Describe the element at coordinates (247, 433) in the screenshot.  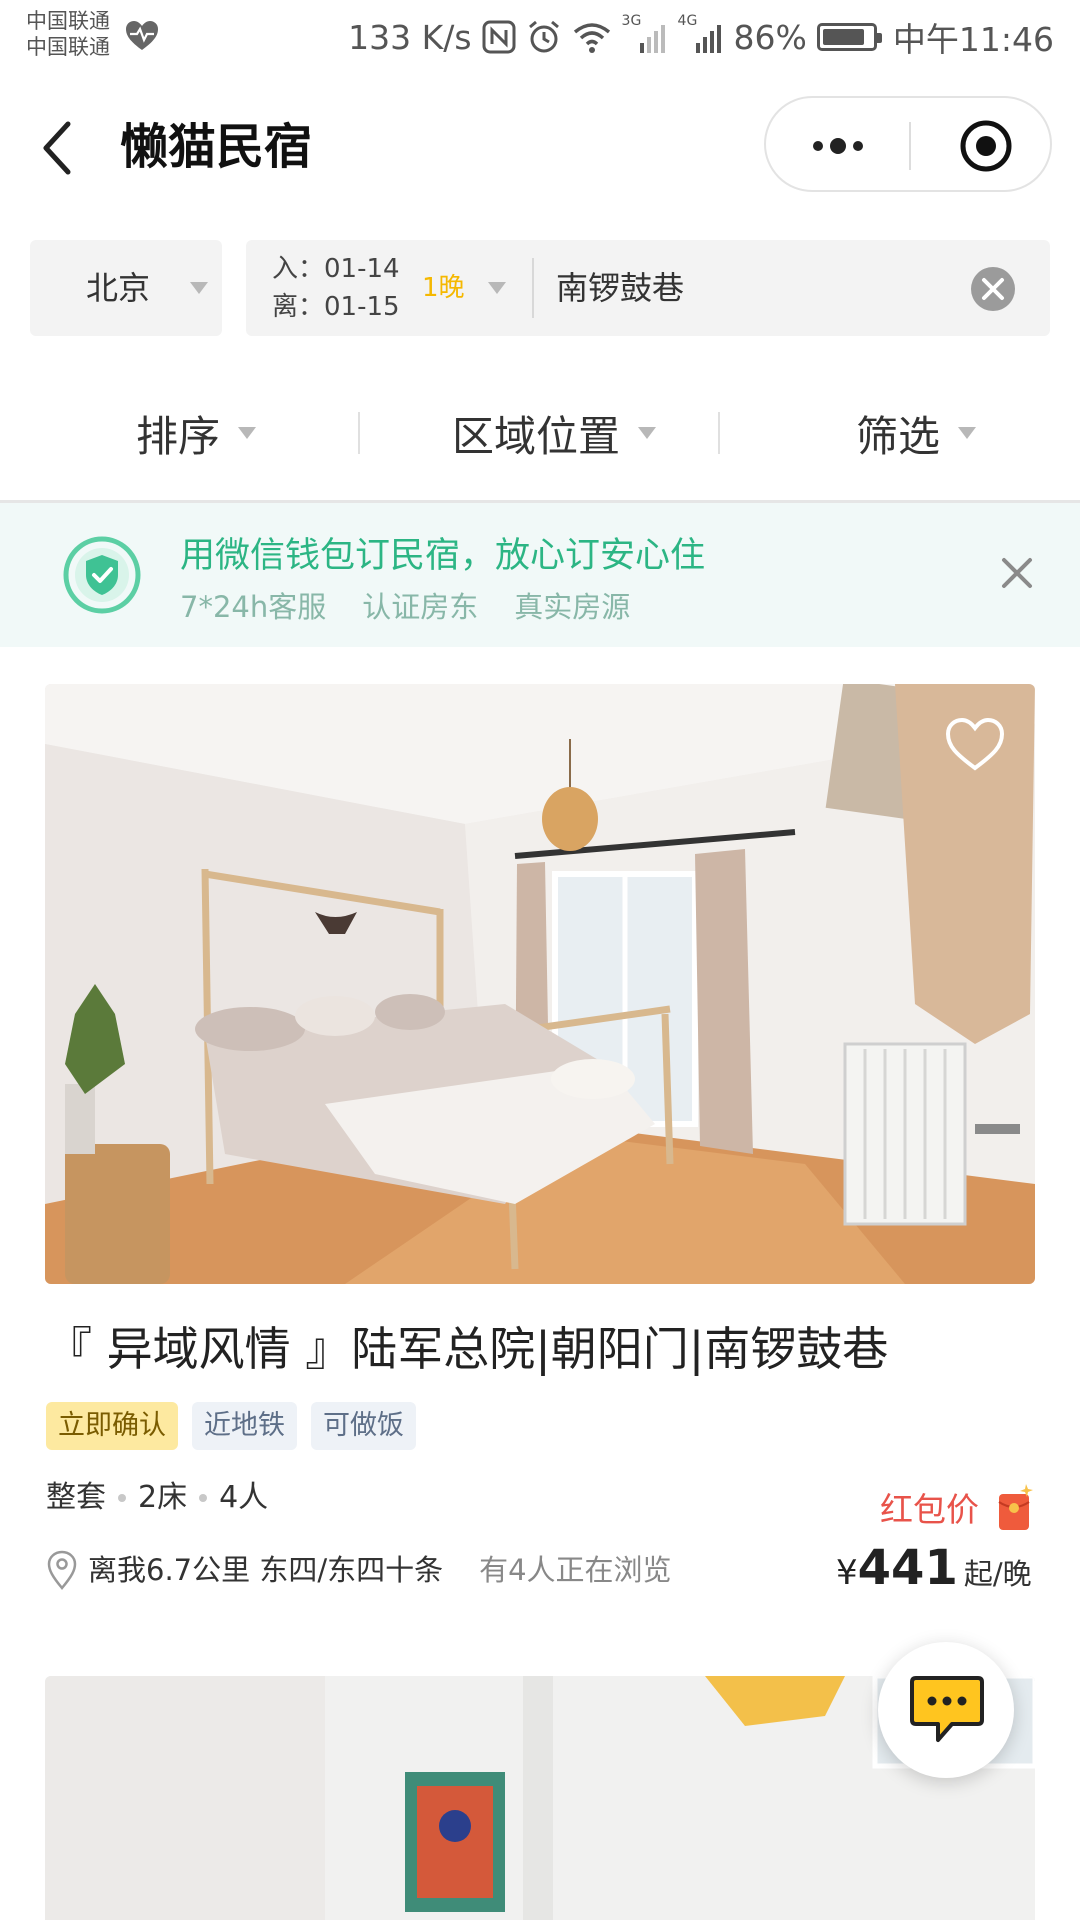
I see `sort-dropdown-icon` at that location.